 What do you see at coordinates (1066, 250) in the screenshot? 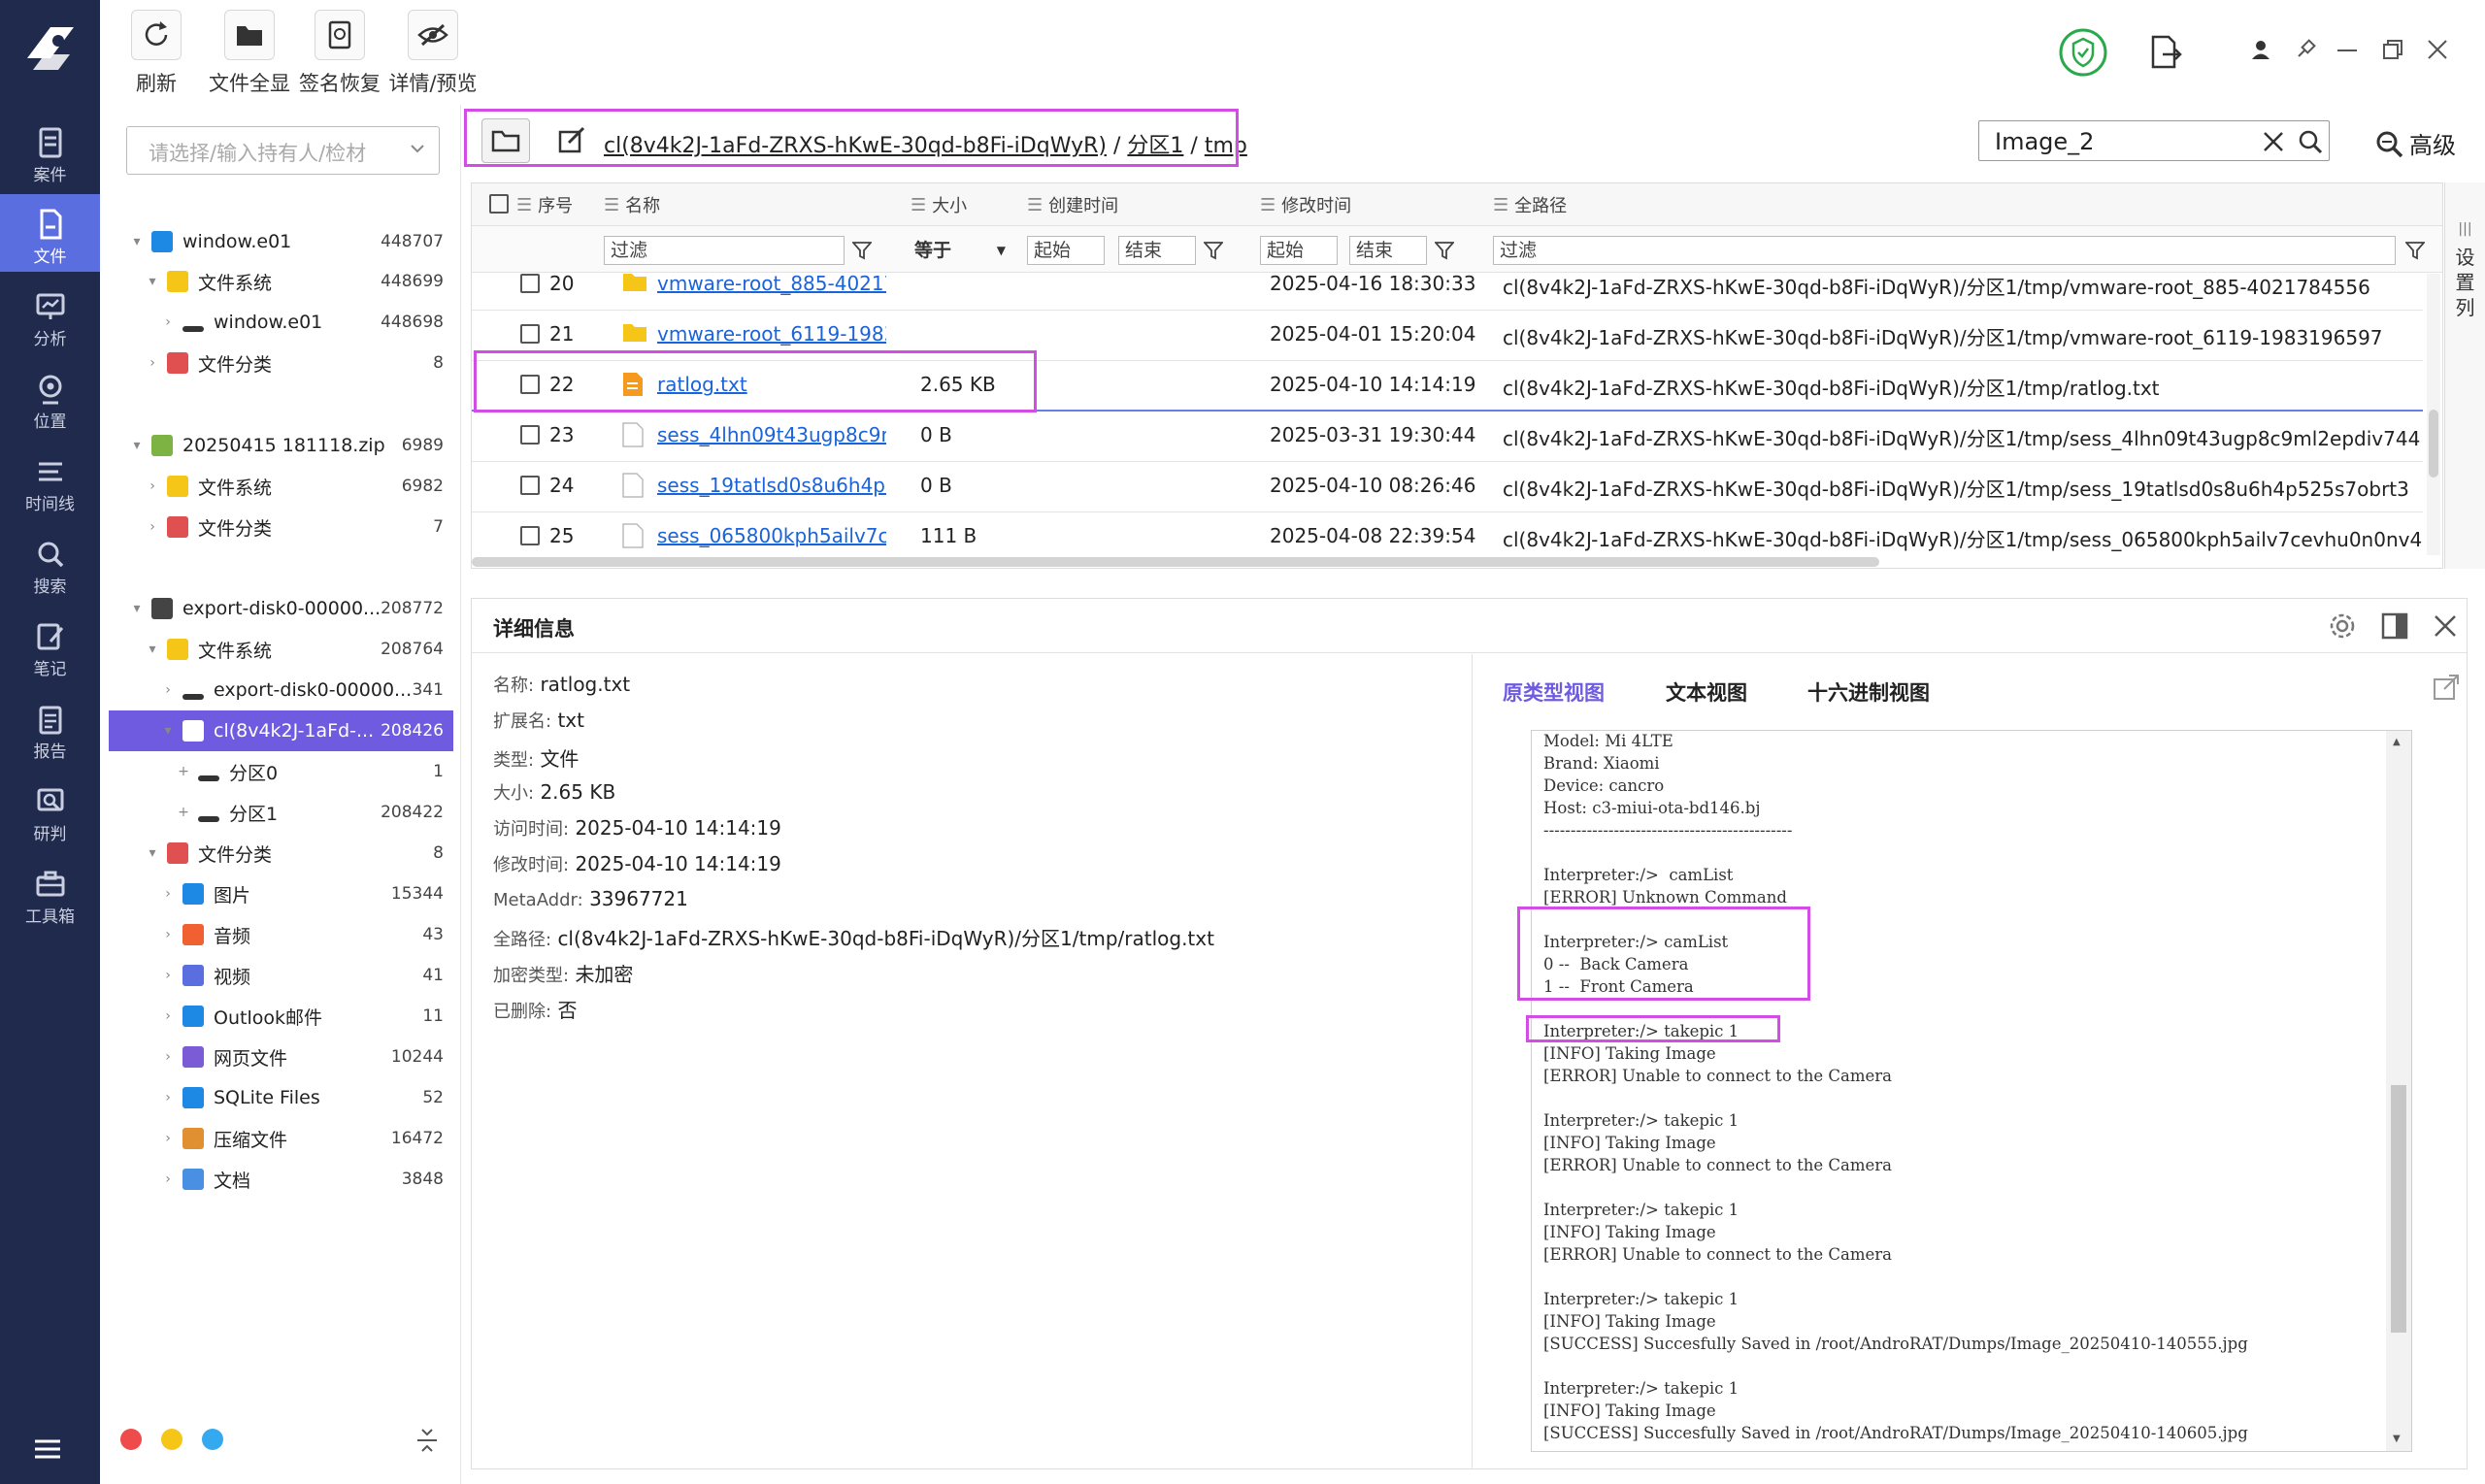
I see `created-start-input: 起始` at bounding box center [1066, 250].